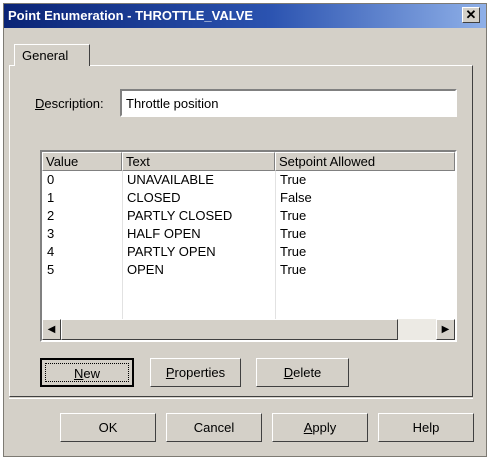 Image resolution: width=494 pixels, height=464 pixels. I want to click on table-header: Value Text Setpoint Allowed, so click(248, 161).